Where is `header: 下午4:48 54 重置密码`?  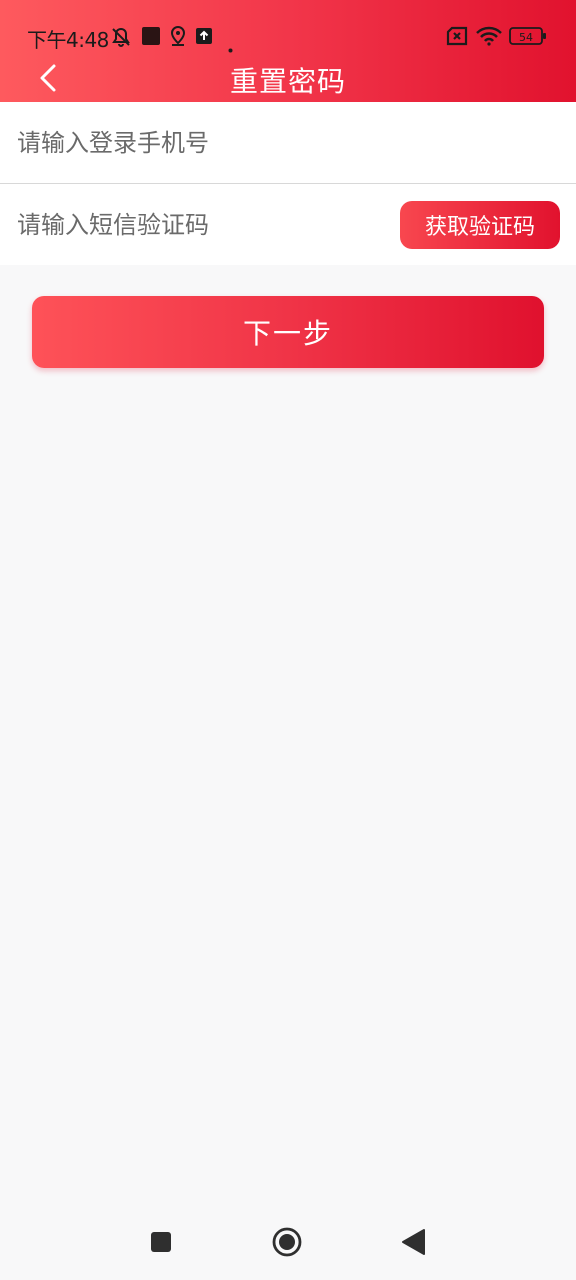 header: 下午4:48 54 重置密码 is located at coordinates (288, 51).